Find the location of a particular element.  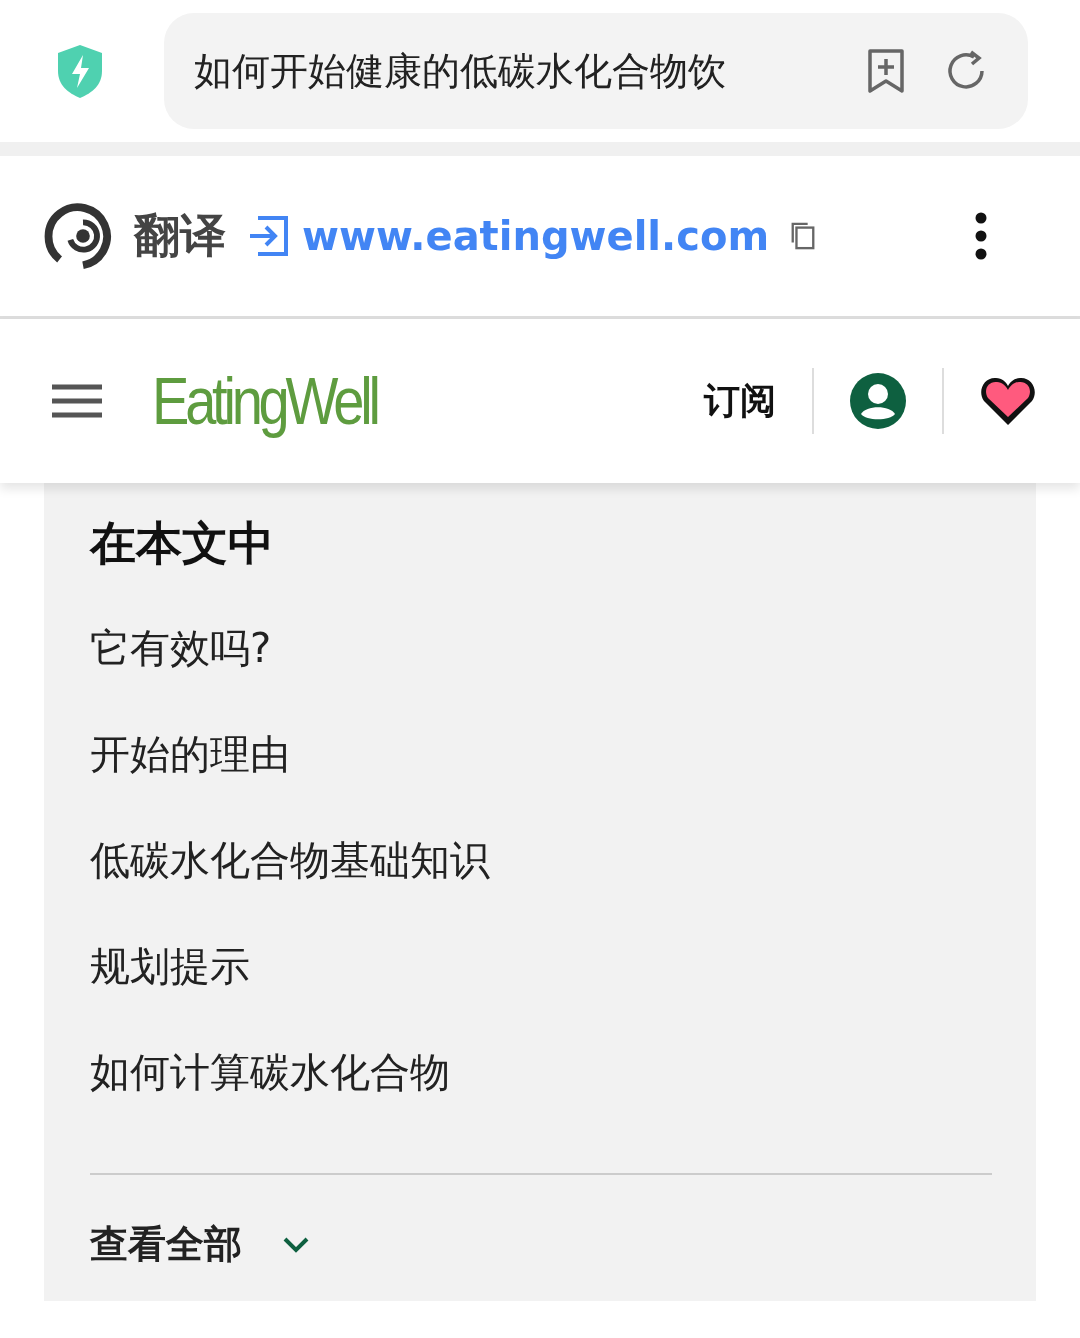

toc-link: 它有效吗? is located at coordinates (541, 674).